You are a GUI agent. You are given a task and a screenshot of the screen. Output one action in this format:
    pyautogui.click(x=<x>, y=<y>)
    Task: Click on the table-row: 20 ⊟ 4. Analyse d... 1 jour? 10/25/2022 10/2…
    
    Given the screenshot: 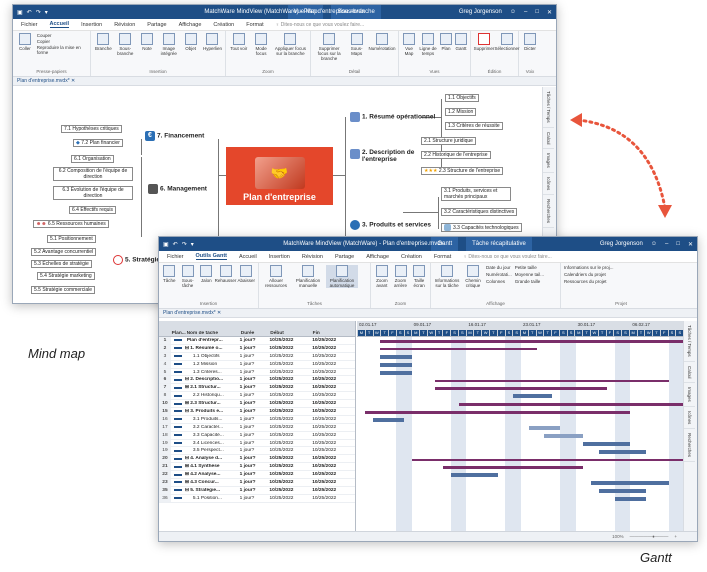 What is the action you would take?
    pyautogui.click(x=257, y=459)
    